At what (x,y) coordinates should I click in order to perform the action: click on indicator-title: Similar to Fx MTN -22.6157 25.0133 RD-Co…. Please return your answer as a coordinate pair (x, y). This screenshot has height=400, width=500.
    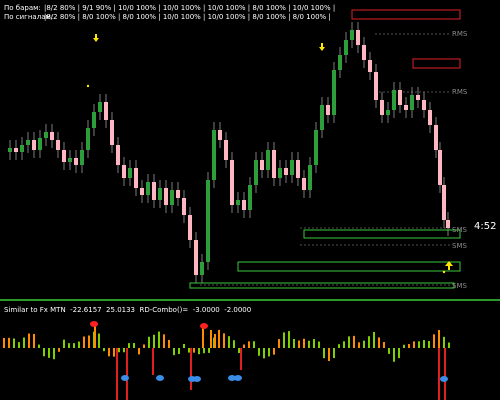
    Looking at the image, I should click on (128, 310).